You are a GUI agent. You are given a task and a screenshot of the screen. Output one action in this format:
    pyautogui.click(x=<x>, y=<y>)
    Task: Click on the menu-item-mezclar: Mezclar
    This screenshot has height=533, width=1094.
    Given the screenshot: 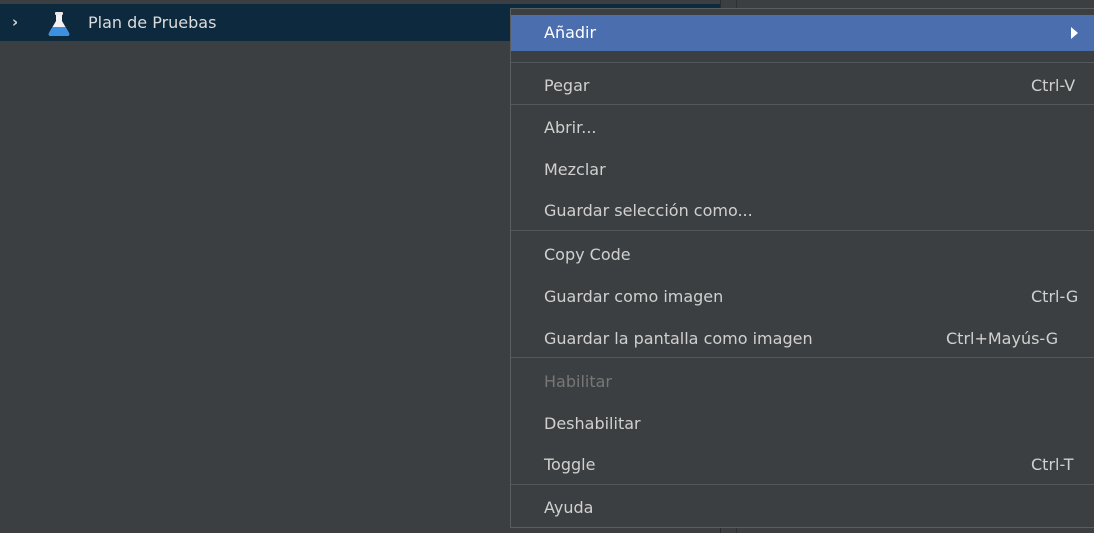 What is the action you would take?
    pyautogui.click(x=802, y=170)
    